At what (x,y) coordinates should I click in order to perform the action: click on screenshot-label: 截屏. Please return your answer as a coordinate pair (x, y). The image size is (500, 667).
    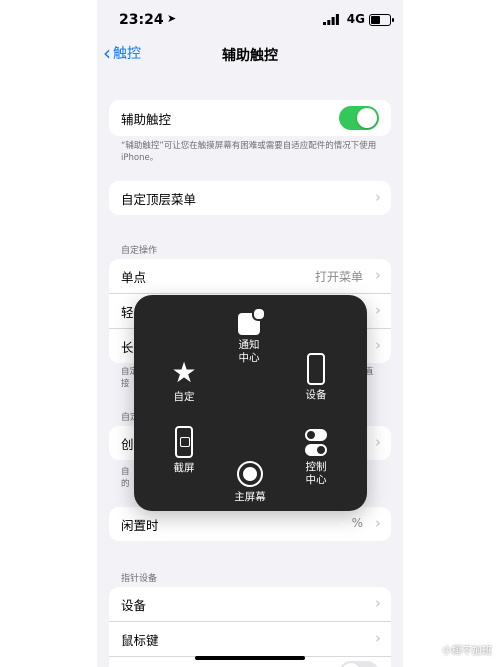
    Looking at the image, I should click on (184, 468).